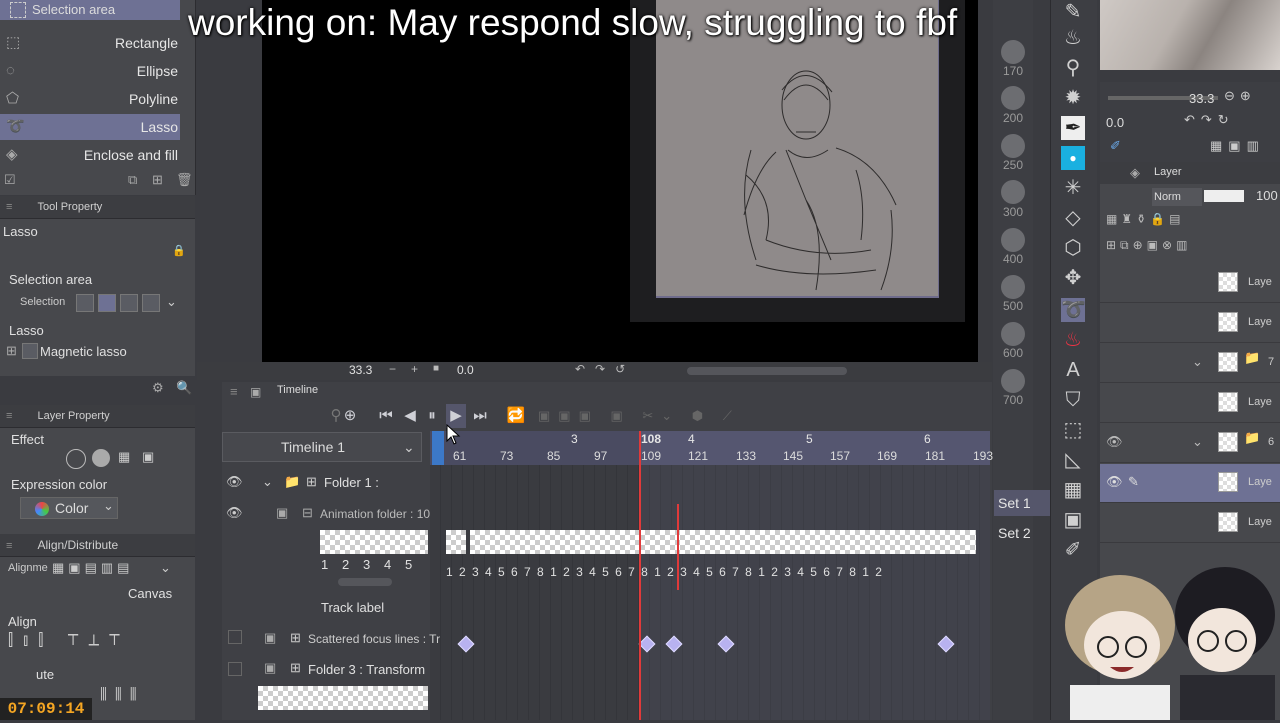  Describe the element at coordinates (374, 639) in the screenshot. I see `scattered-focus-track: Scattered focus lines : Tr` at that location.